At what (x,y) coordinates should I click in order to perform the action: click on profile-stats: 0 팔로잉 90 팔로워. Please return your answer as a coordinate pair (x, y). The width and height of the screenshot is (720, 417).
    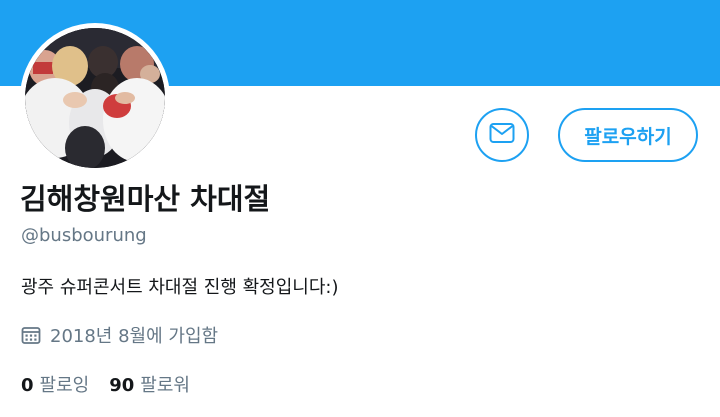
    Looking at the image, I should click on (115, 384).